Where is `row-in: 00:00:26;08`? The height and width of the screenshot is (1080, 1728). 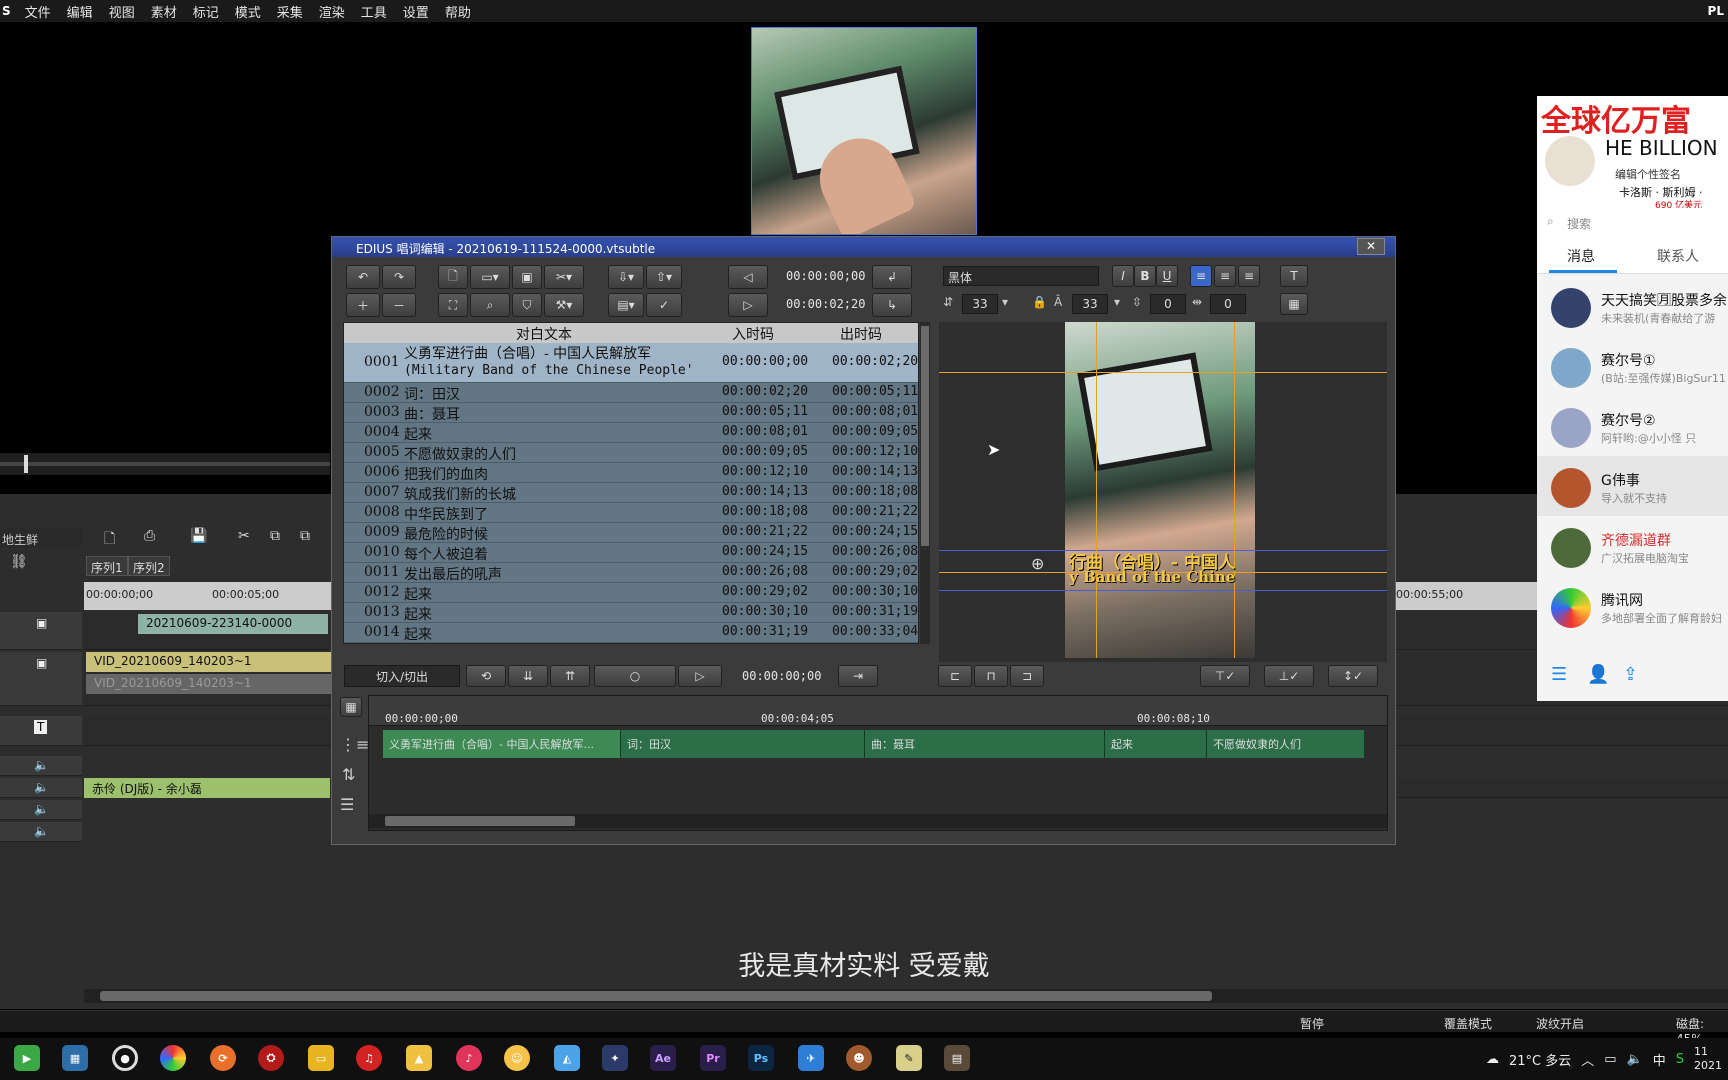 row-in: 00:00:26;08 is located at coordinates (765, 571).